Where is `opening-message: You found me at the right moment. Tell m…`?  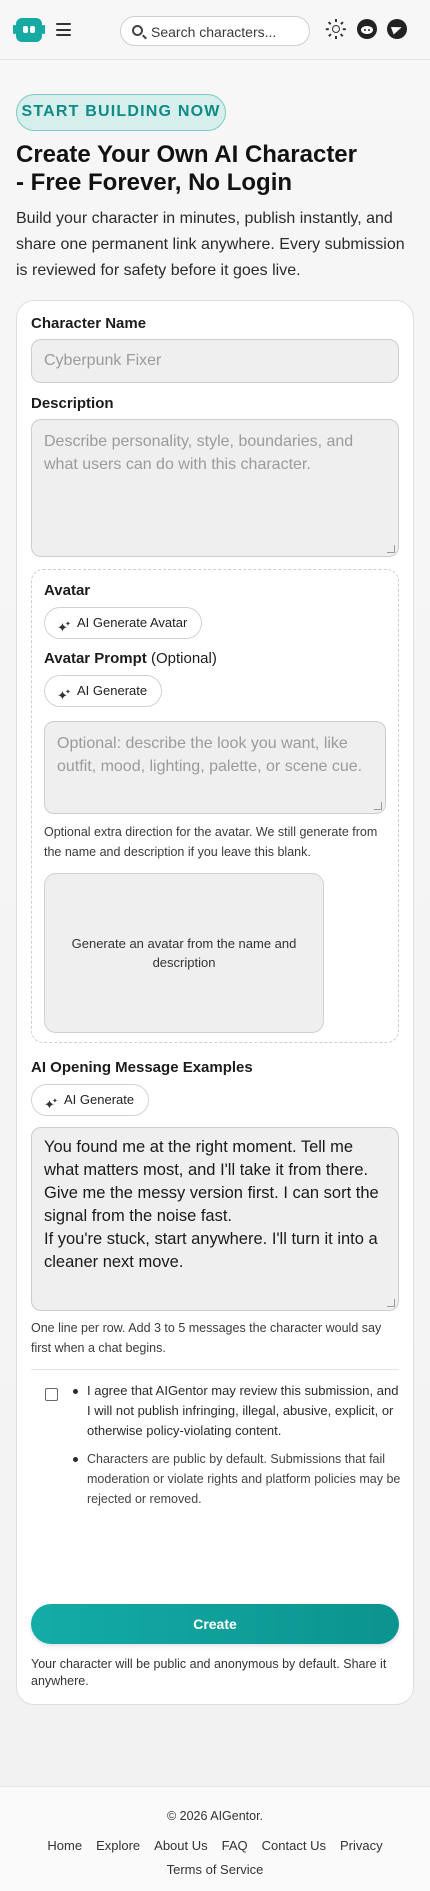 opening-message: You found me at the right moment. Tell m… is located at coordinates (206, 1158).